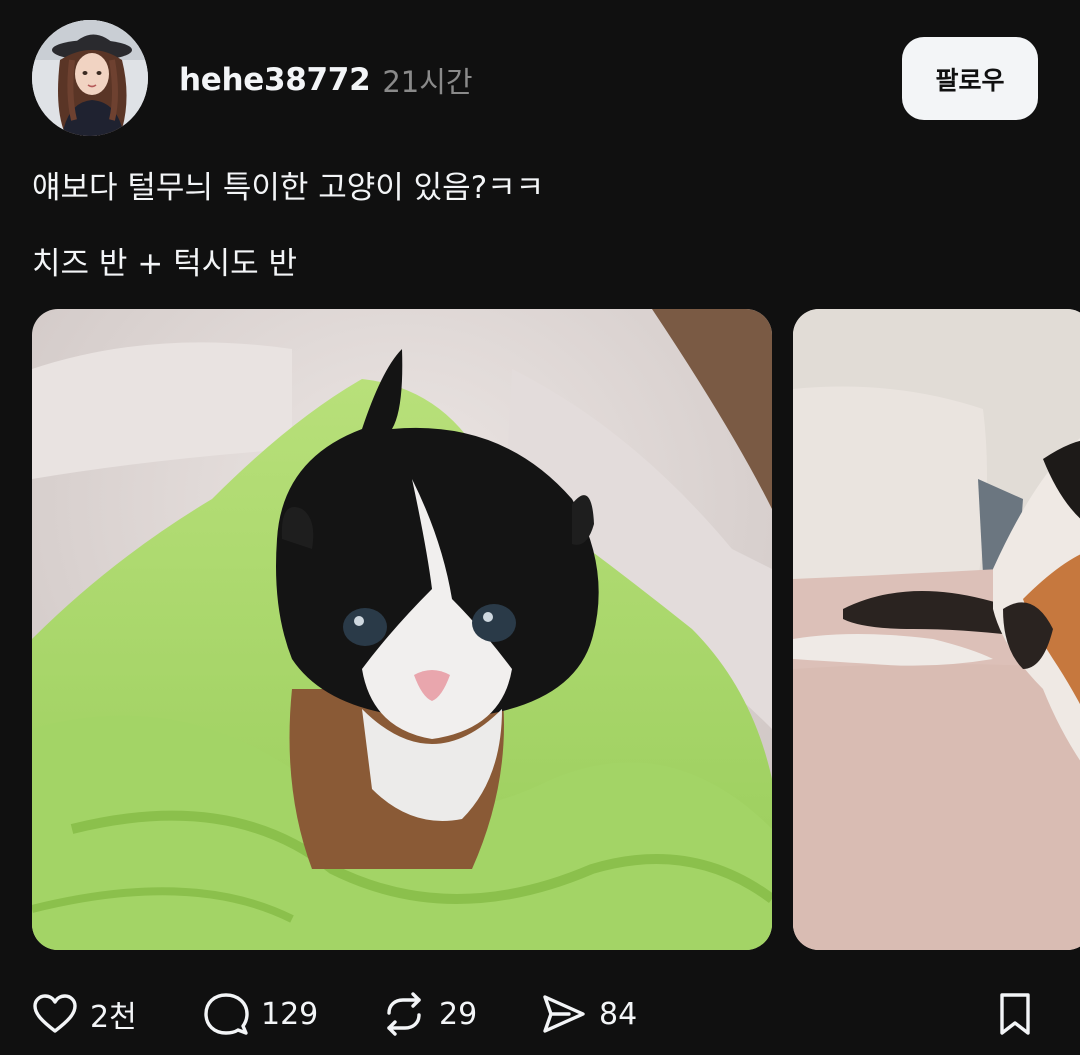 The height and width of the screenshot is (1055, 1080). What do you see at coordinates (260, 1014) in the screenshot?
I see `comment-button: 129` at bounding box center [260, 1014].